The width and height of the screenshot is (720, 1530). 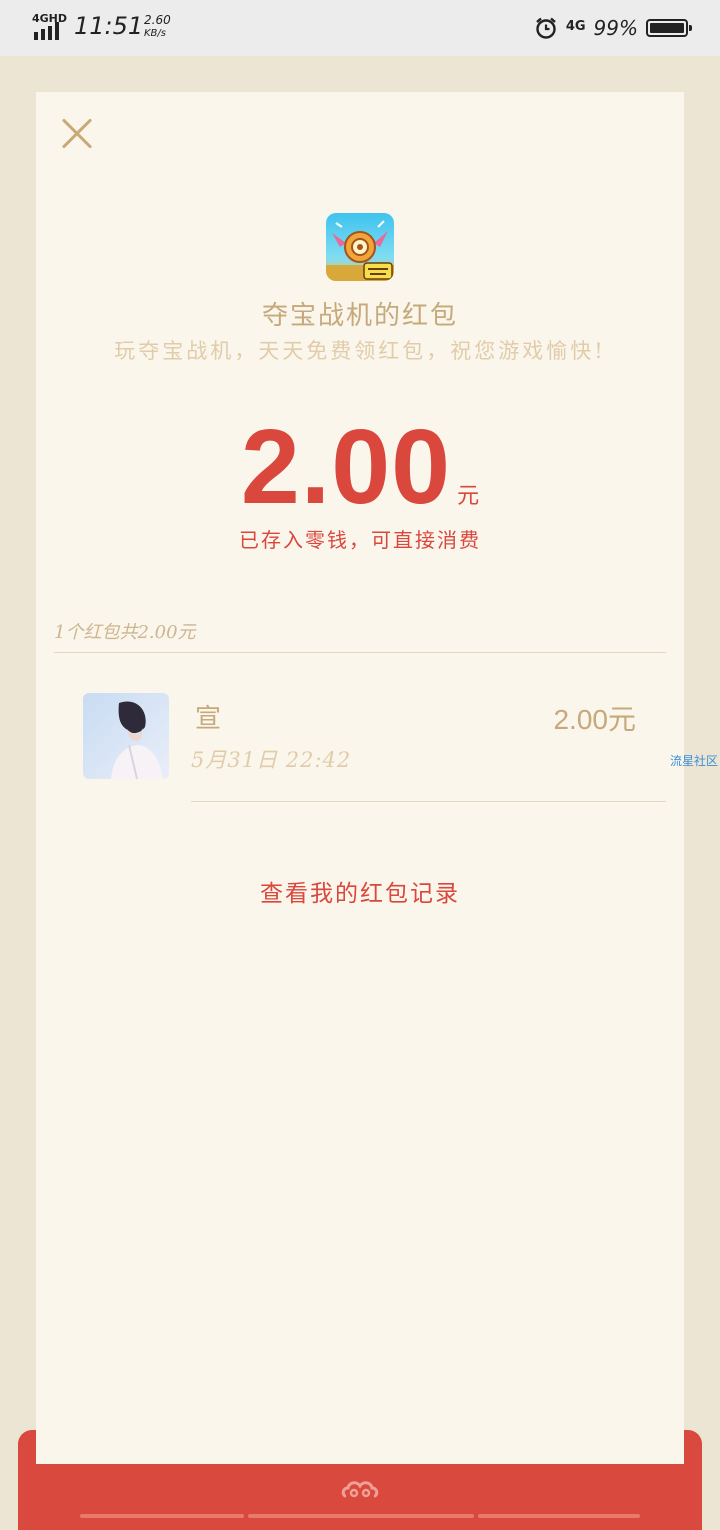 I want to click on packet-summary: 1个红包共2.00元, so click(x=125, y=632).